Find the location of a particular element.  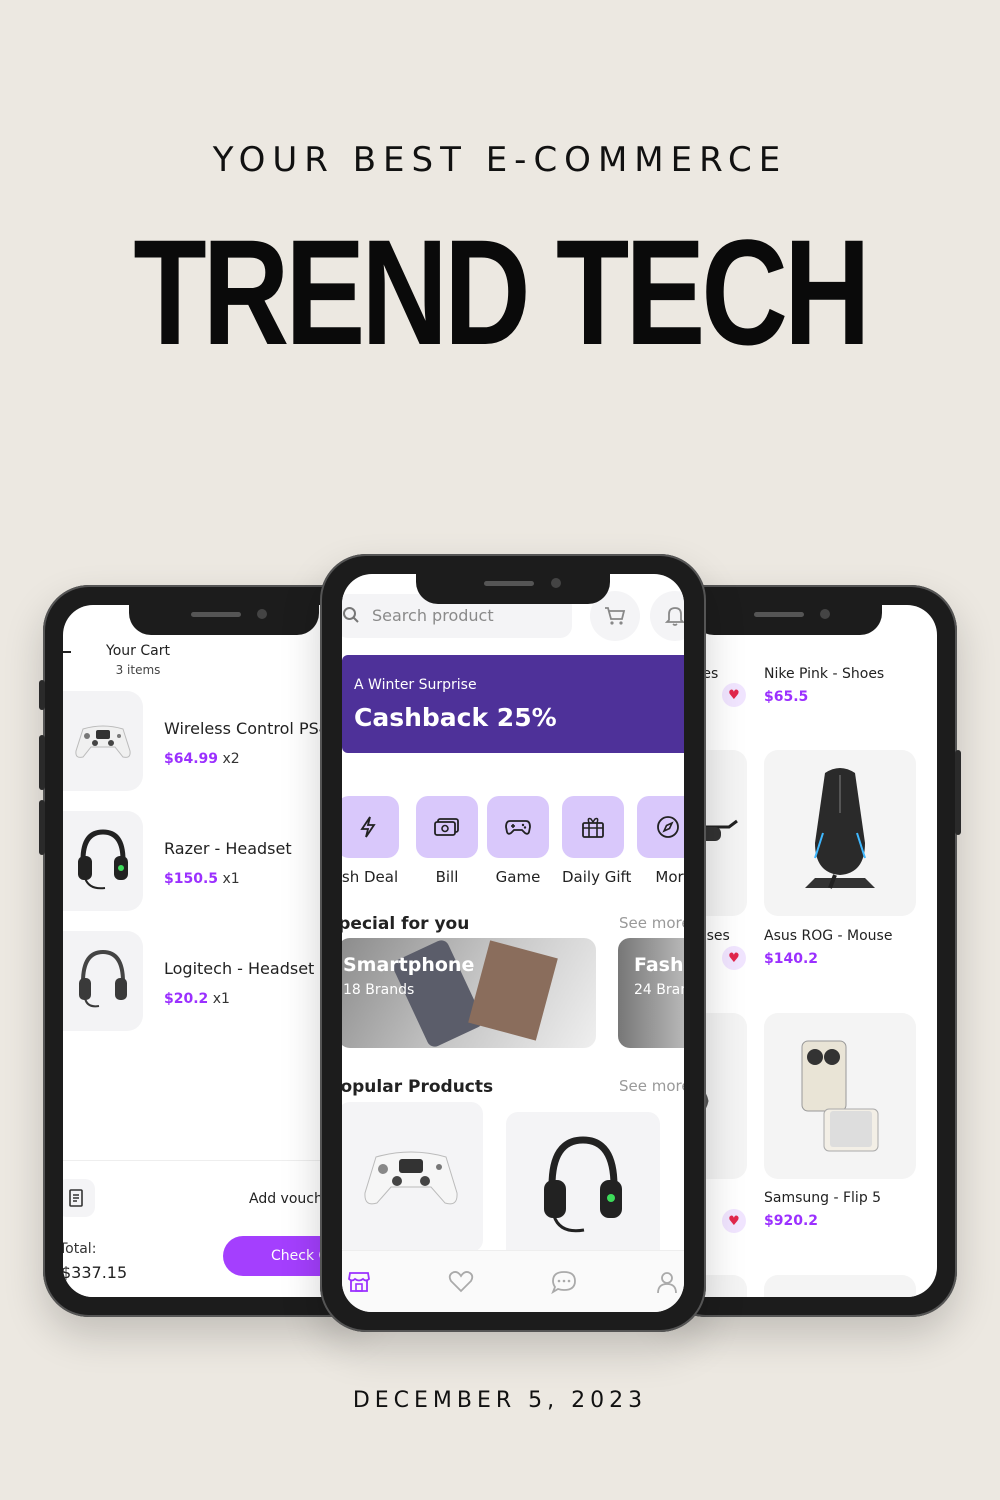

category-label: Bill is located at coordinates (447, 877).